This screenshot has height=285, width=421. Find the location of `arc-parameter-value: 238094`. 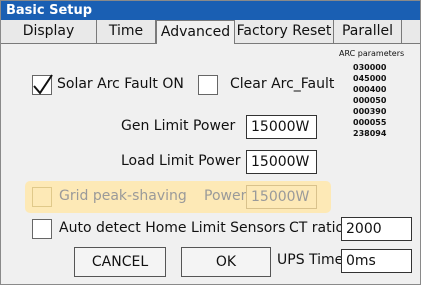

arc-parameter-value: 238094 is located at coordinates (370, 133).